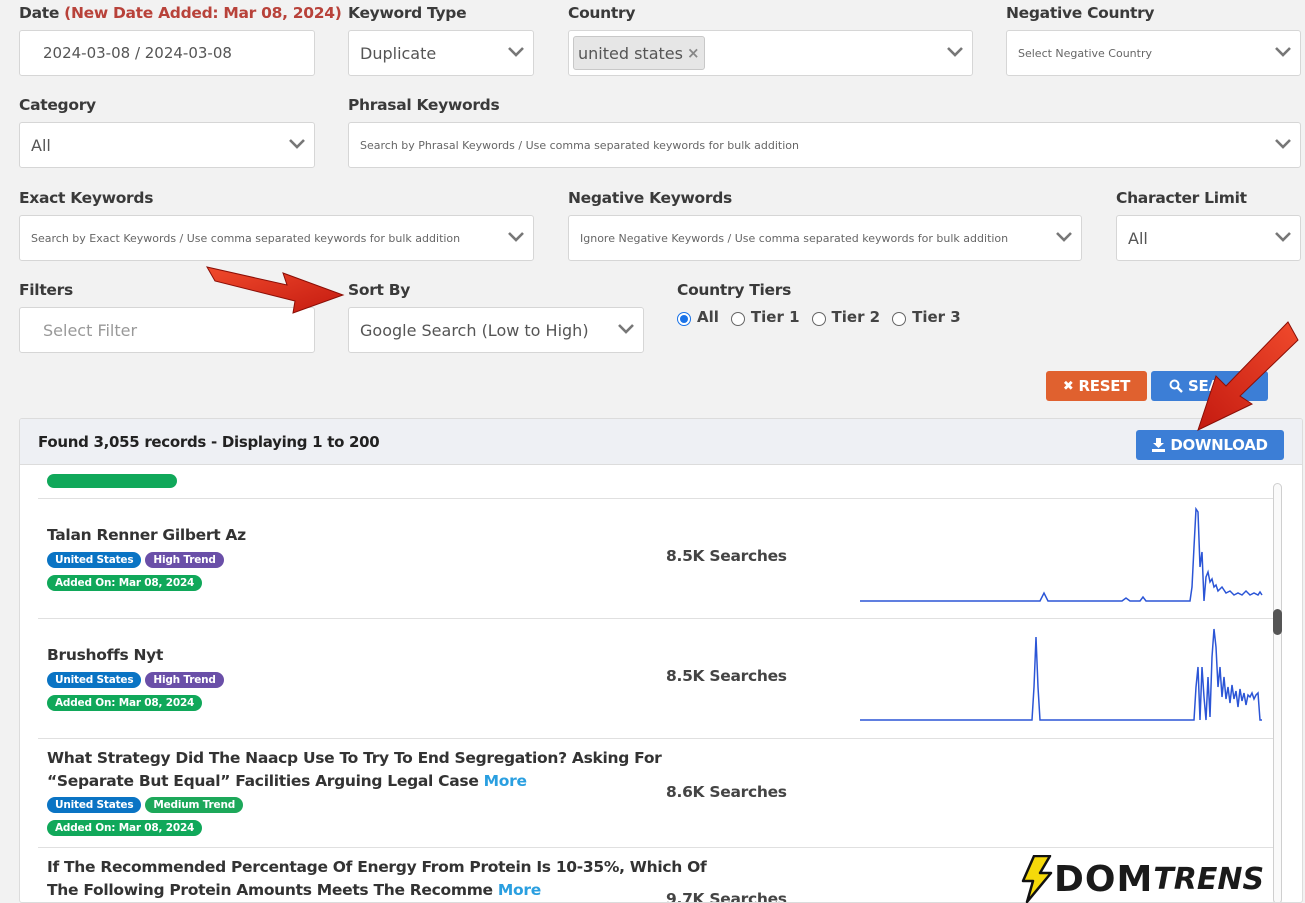 The width and height of the screenshot is (1305, 903). Describe the element at coordinates (734, 290) in the screenshot. I see `country-tiers-label: Country Tiers` at that location.